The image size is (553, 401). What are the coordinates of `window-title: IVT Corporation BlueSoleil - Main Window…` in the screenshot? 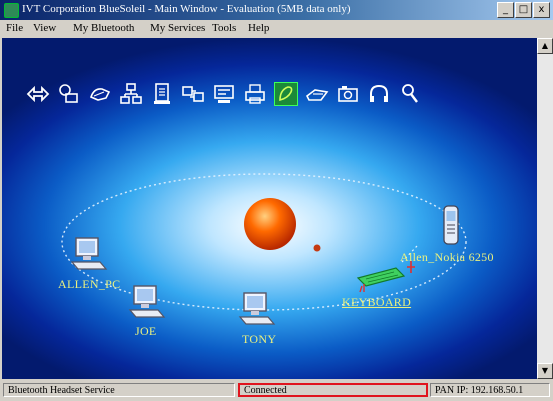 It's located at (186, 9).